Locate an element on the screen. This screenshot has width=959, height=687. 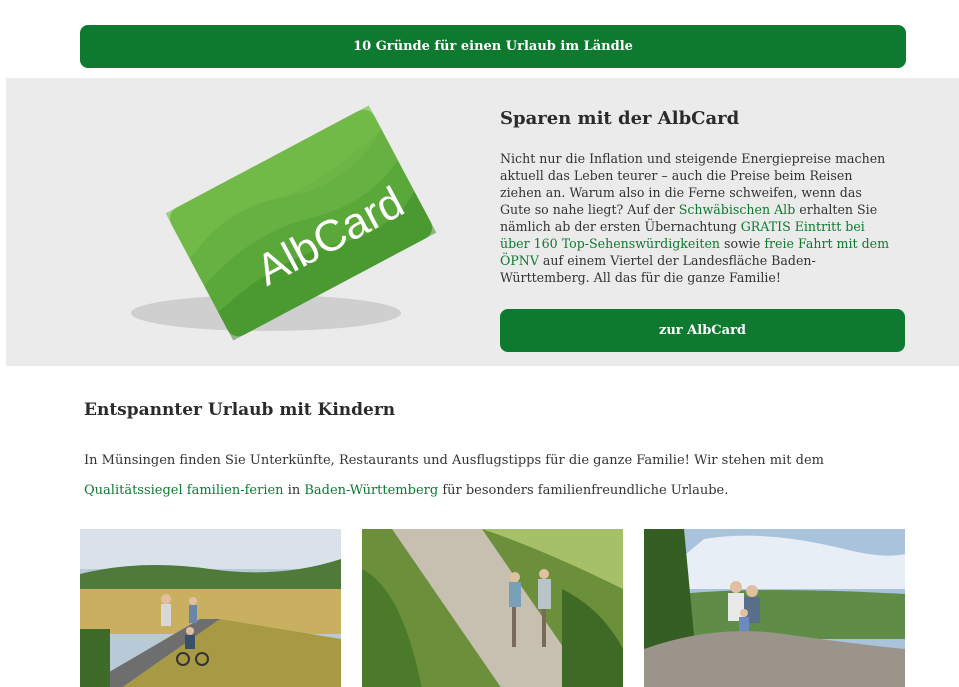
link-qualitaetssiegel: Qualitätssiegel familien-ferien is located at coordinates (184, 490).